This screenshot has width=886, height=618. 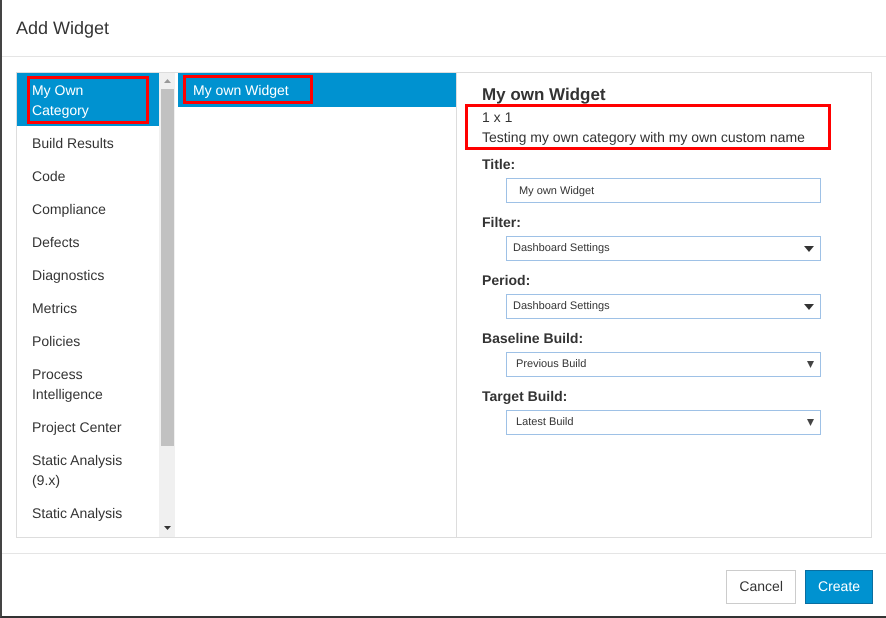 I want to click on build-dropdown: Previous Build, so click(x=663, y=364).